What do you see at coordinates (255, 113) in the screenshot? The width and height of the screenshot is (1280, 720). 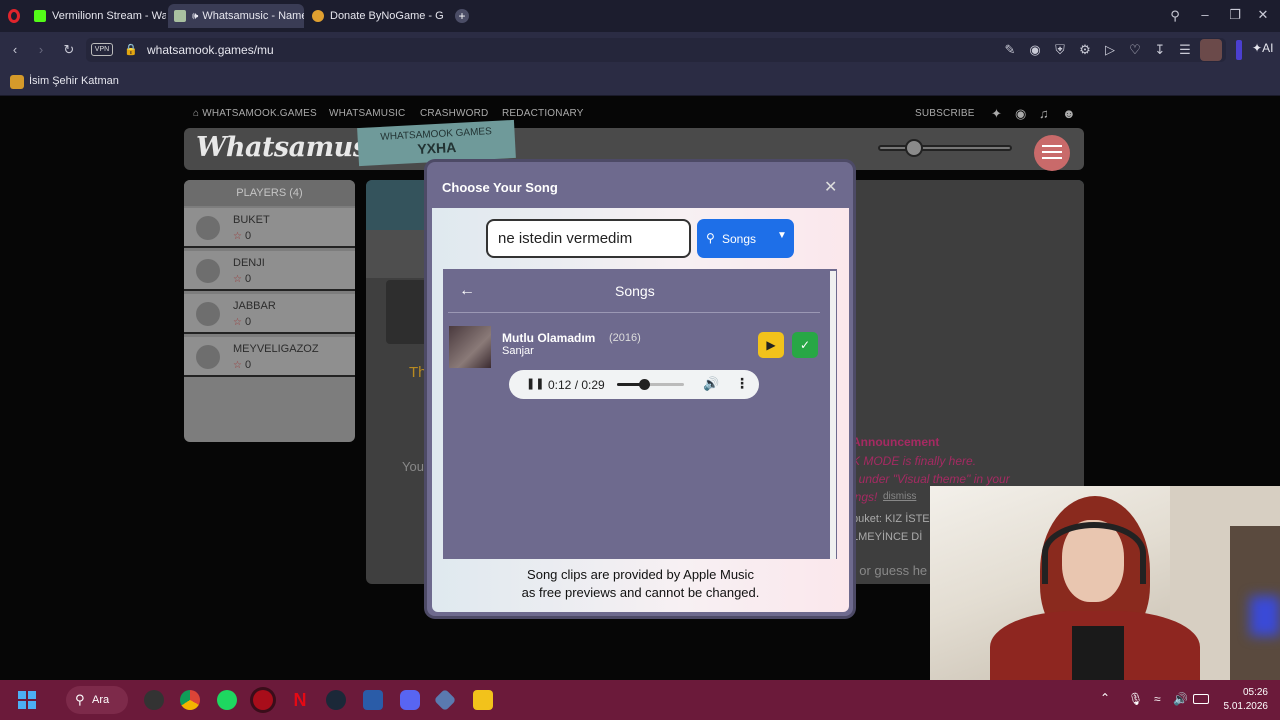 I see `nav-whatsamook-games: ⌂ WHATSAMOOK.GAMES` at bounding box center [255, 113].